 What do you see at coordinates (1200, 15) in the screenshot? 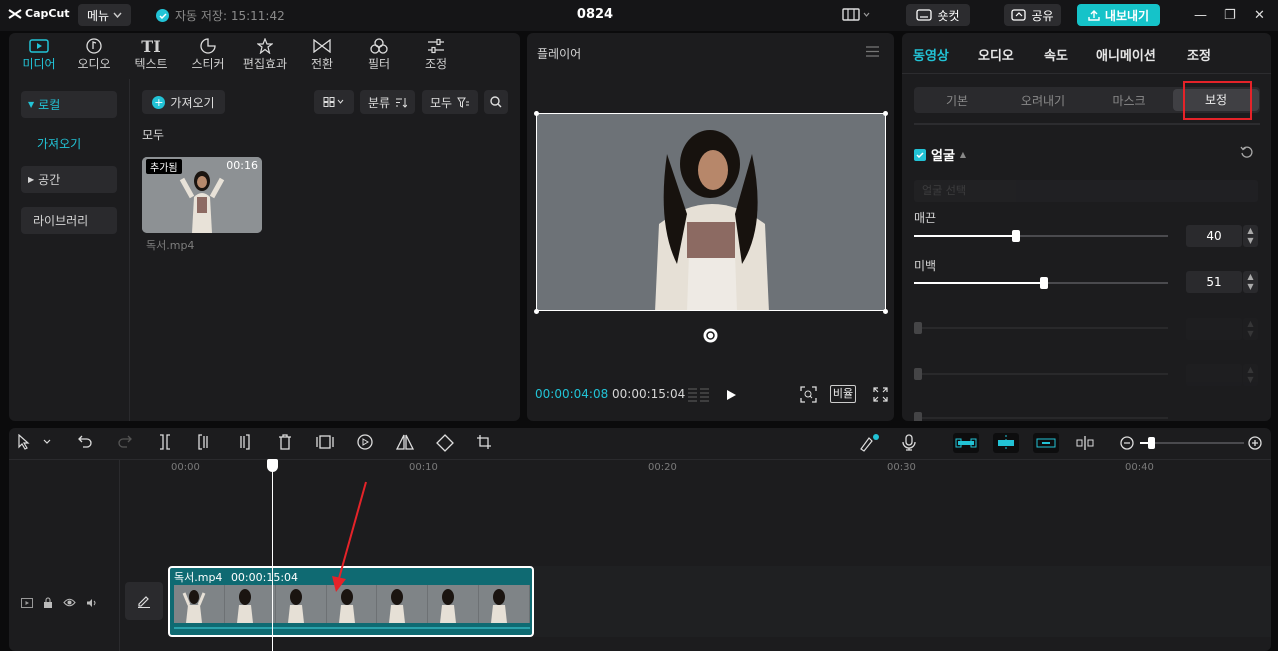
I see `minimize-icon: —` at bounding box center [1200, 15].